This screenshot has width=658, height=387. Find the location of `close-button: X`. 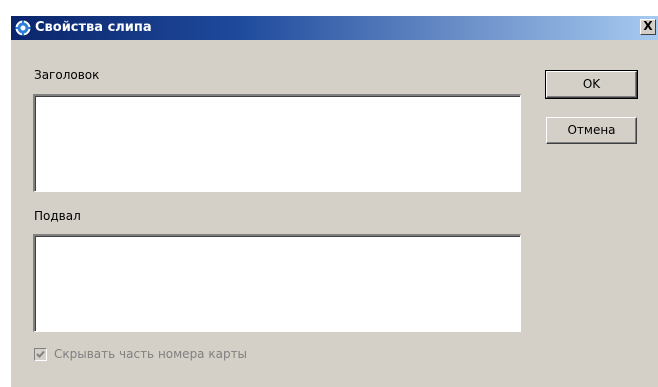

close-button: X is located at coordinates (648, 27).